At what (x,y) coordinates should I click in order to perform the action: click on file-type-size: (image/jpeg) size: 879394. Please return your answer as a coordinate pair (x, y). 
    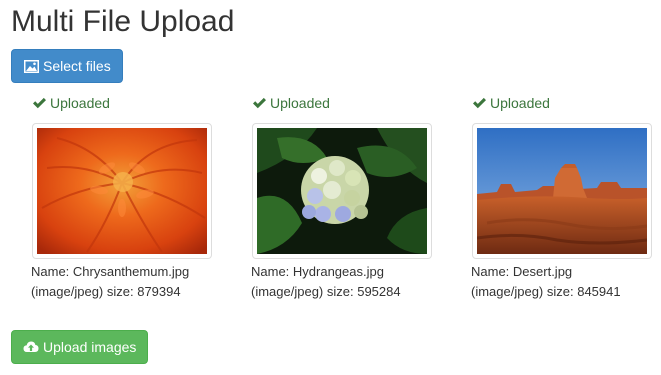
    Looking at the image, I should click on (106, 291).